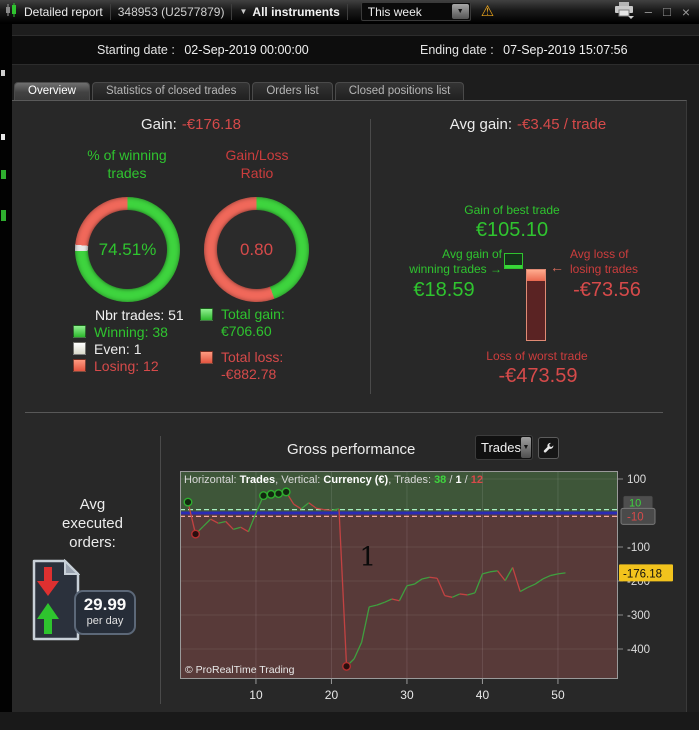 This screenshot has width=699, height=730. What do you see at coordinates (295, 12) in the screenshot?
I see `instruments-dropdown: All instruments` at bounding box center [295, 12].